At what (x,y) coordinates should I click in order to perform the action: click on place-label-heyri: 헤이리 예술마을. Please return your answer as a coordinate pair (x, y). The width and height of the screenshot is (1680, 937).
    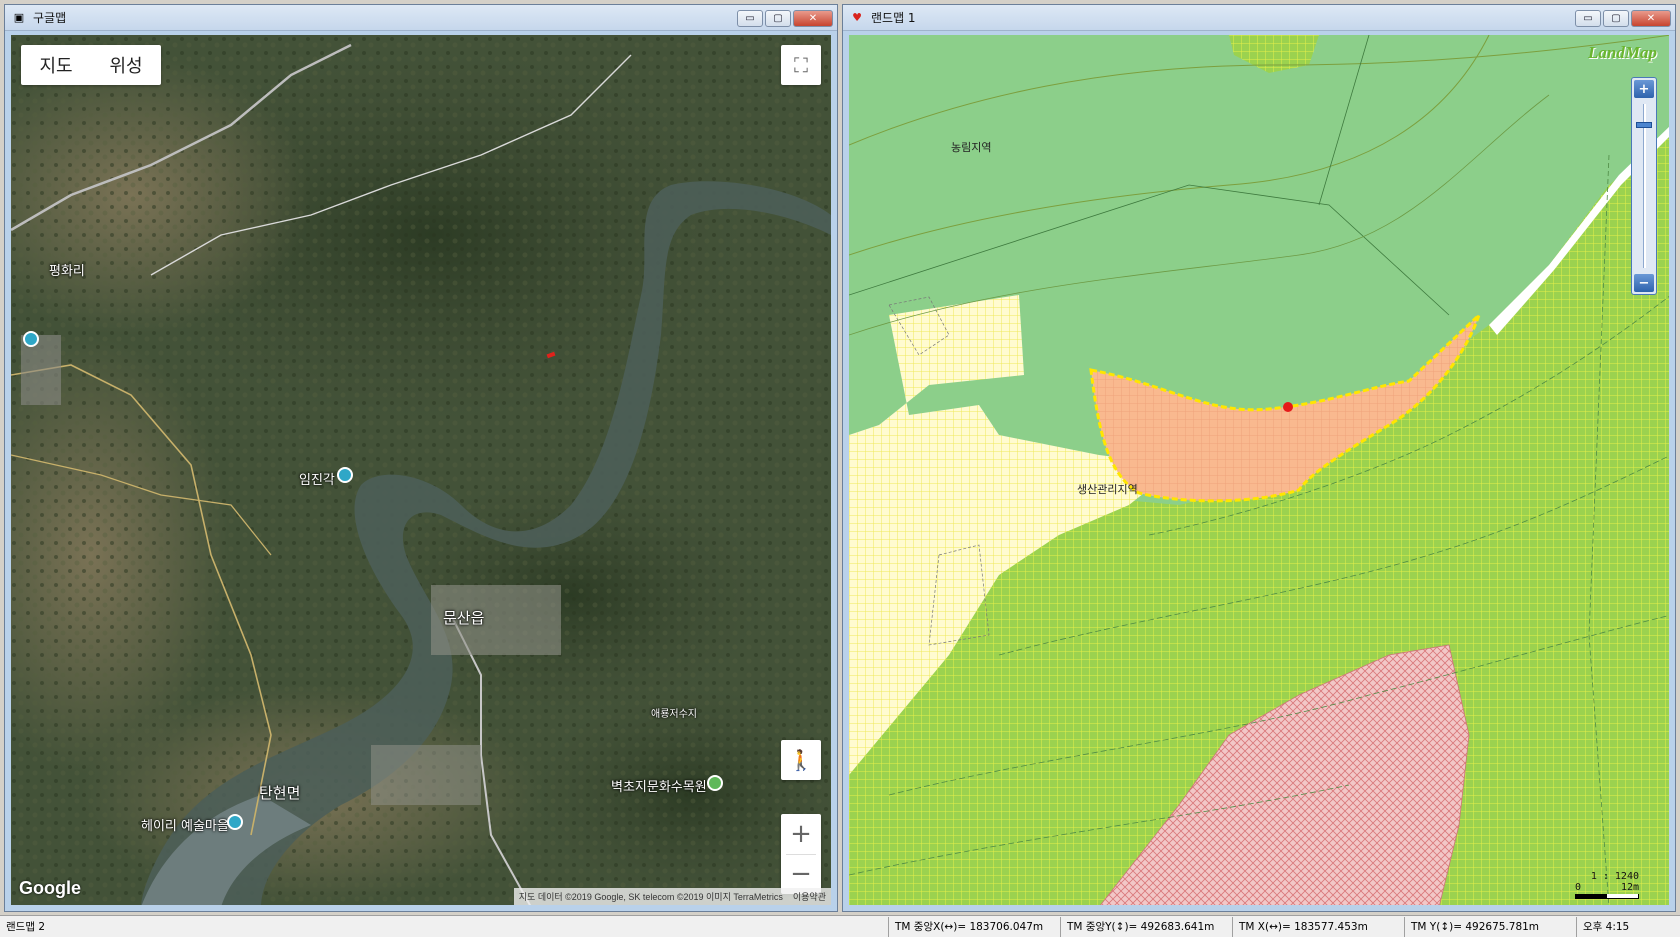
    Looking at the image, I should click on (185, 826).